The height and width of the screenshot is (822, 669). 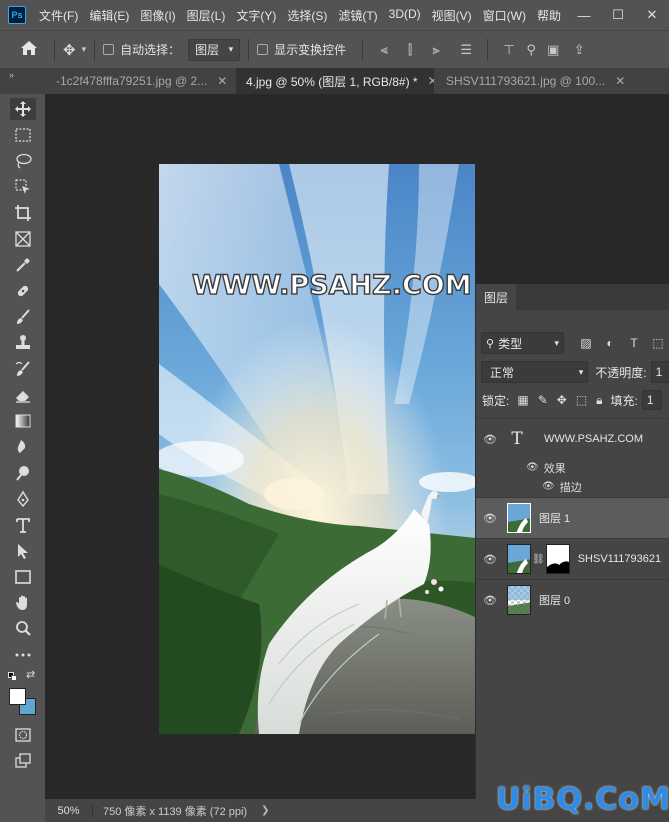 What do you see at coordinates (582, 799) in the screenshot?
I see `site-watermark: UiBQ.CoM` at bounding box center [582, 799].